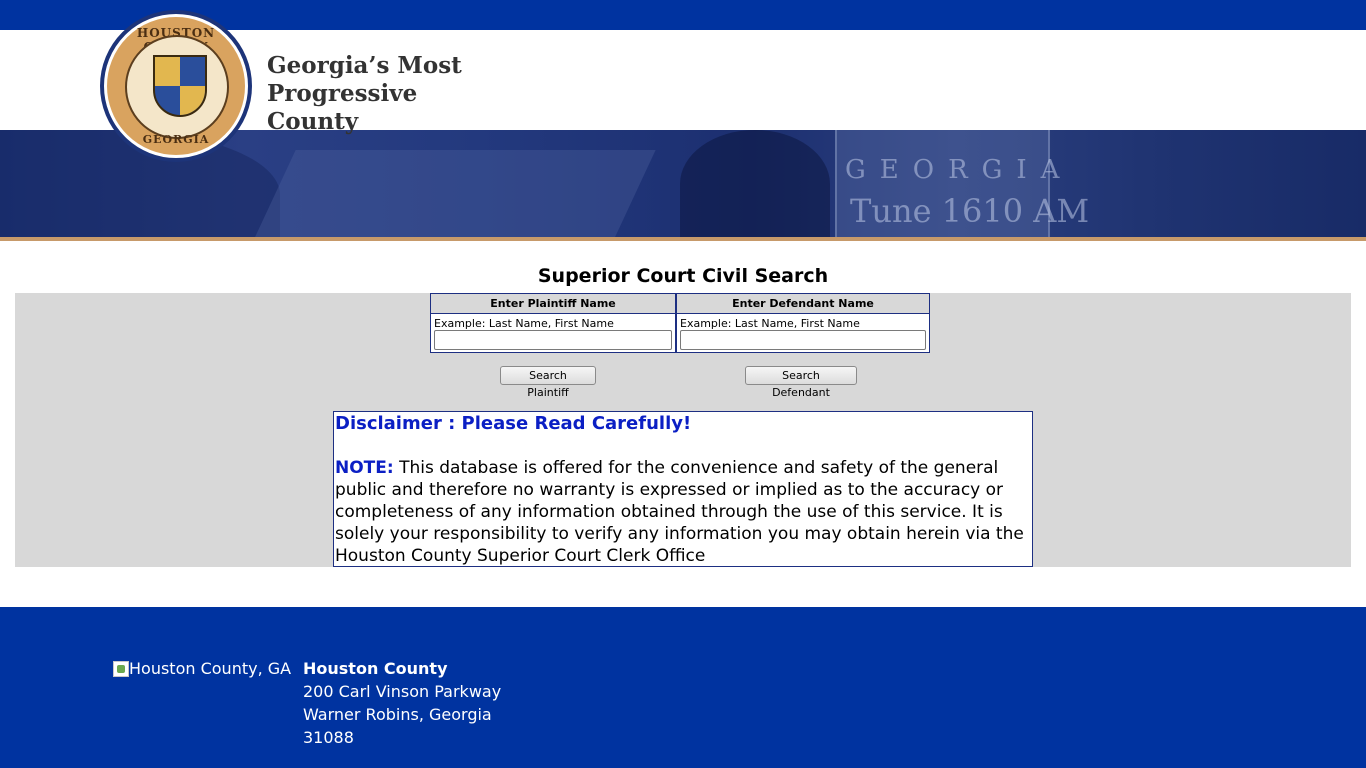 The height and width of the screenshot is (768, 1366). Describe the element at coordinates (513, 423) in the screenshot. I see `disclaimer-heading: Disclaimer : Please Read Carefully!` at that location.